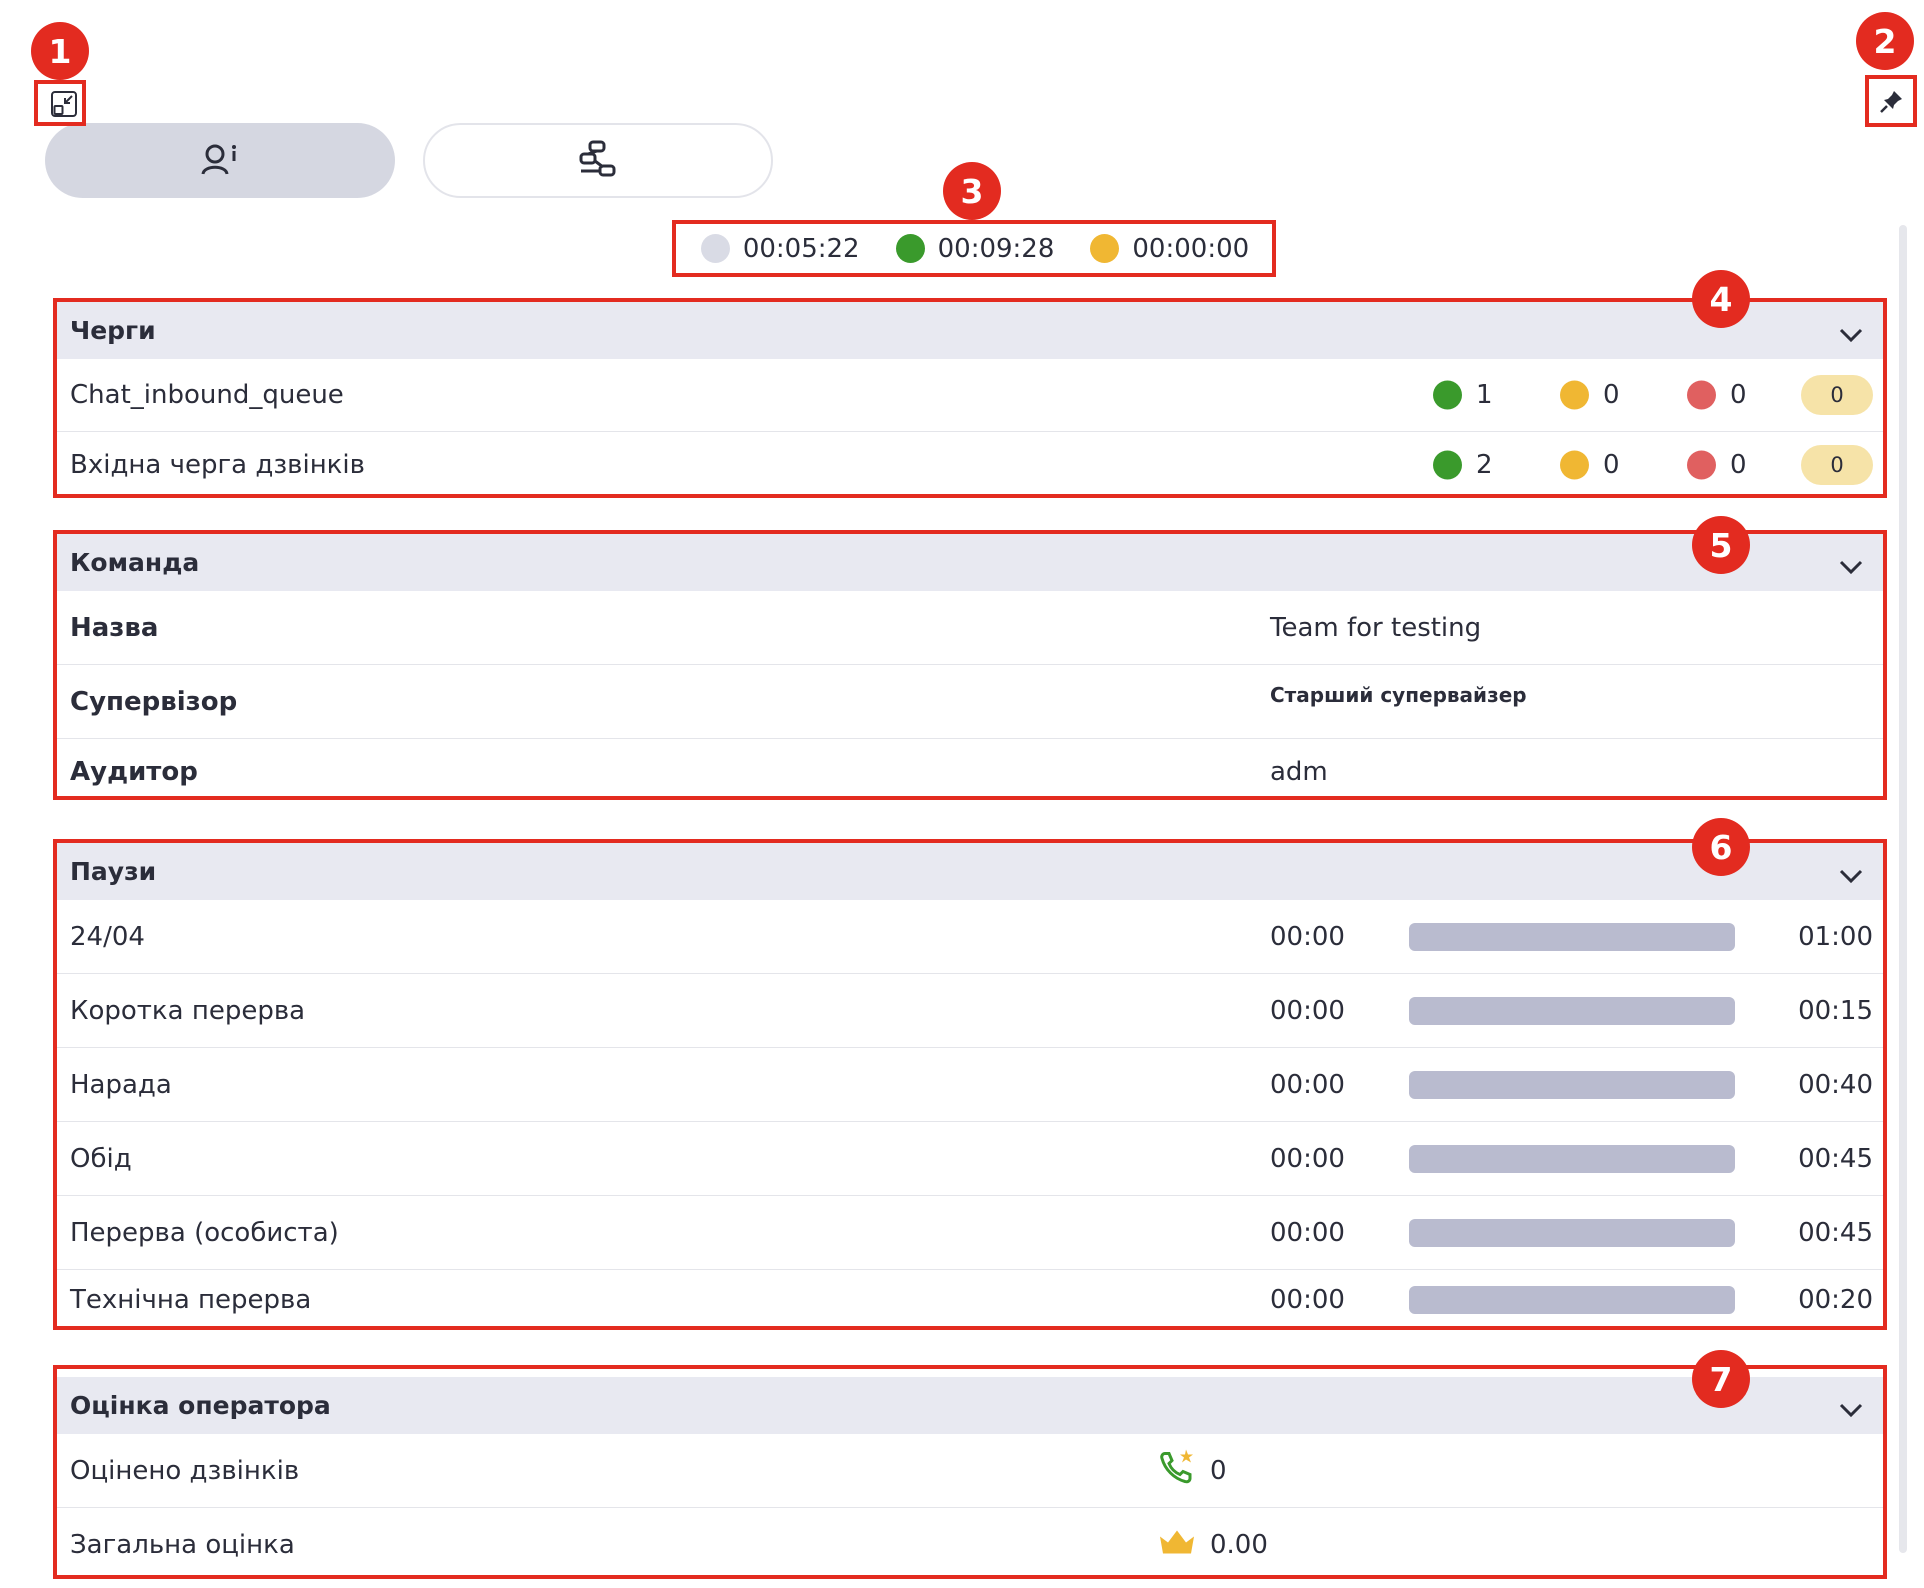  I want to click on tab-workflow, so click(598, 160).